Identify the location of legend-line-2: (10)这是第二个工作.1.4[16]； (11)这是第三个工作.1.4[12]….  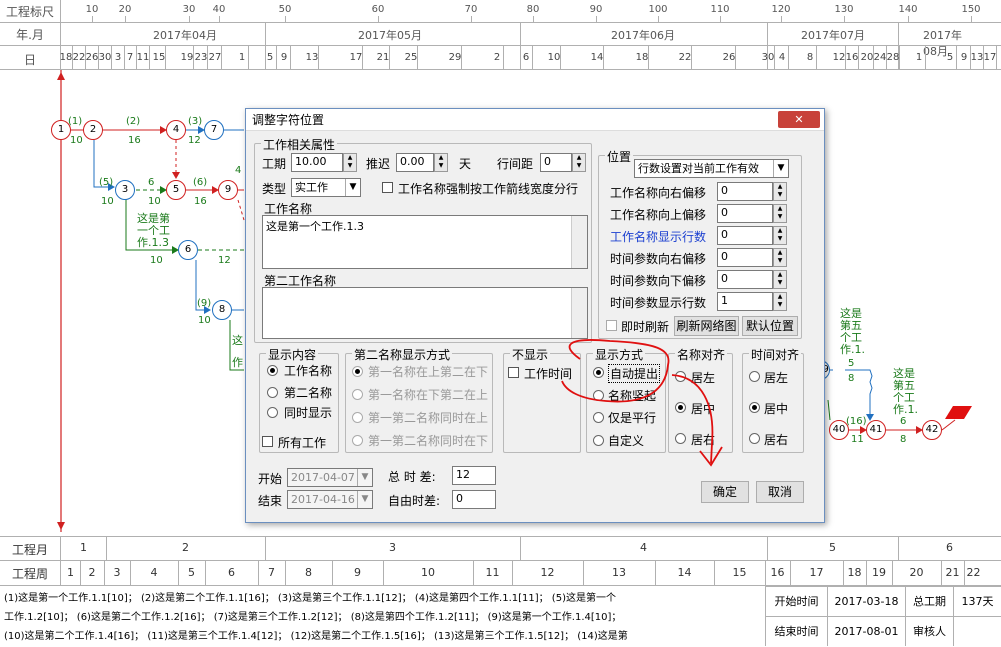
(316, 636).